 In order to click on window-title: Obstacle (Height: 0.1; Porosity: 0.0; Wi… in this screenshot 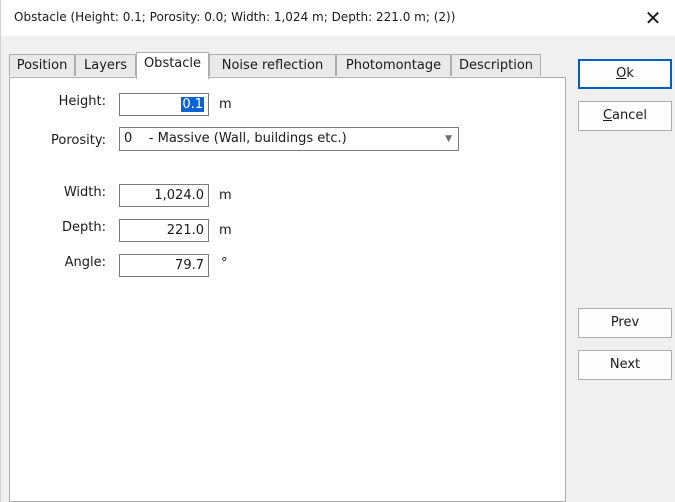, I will do `click(235, 17)`.